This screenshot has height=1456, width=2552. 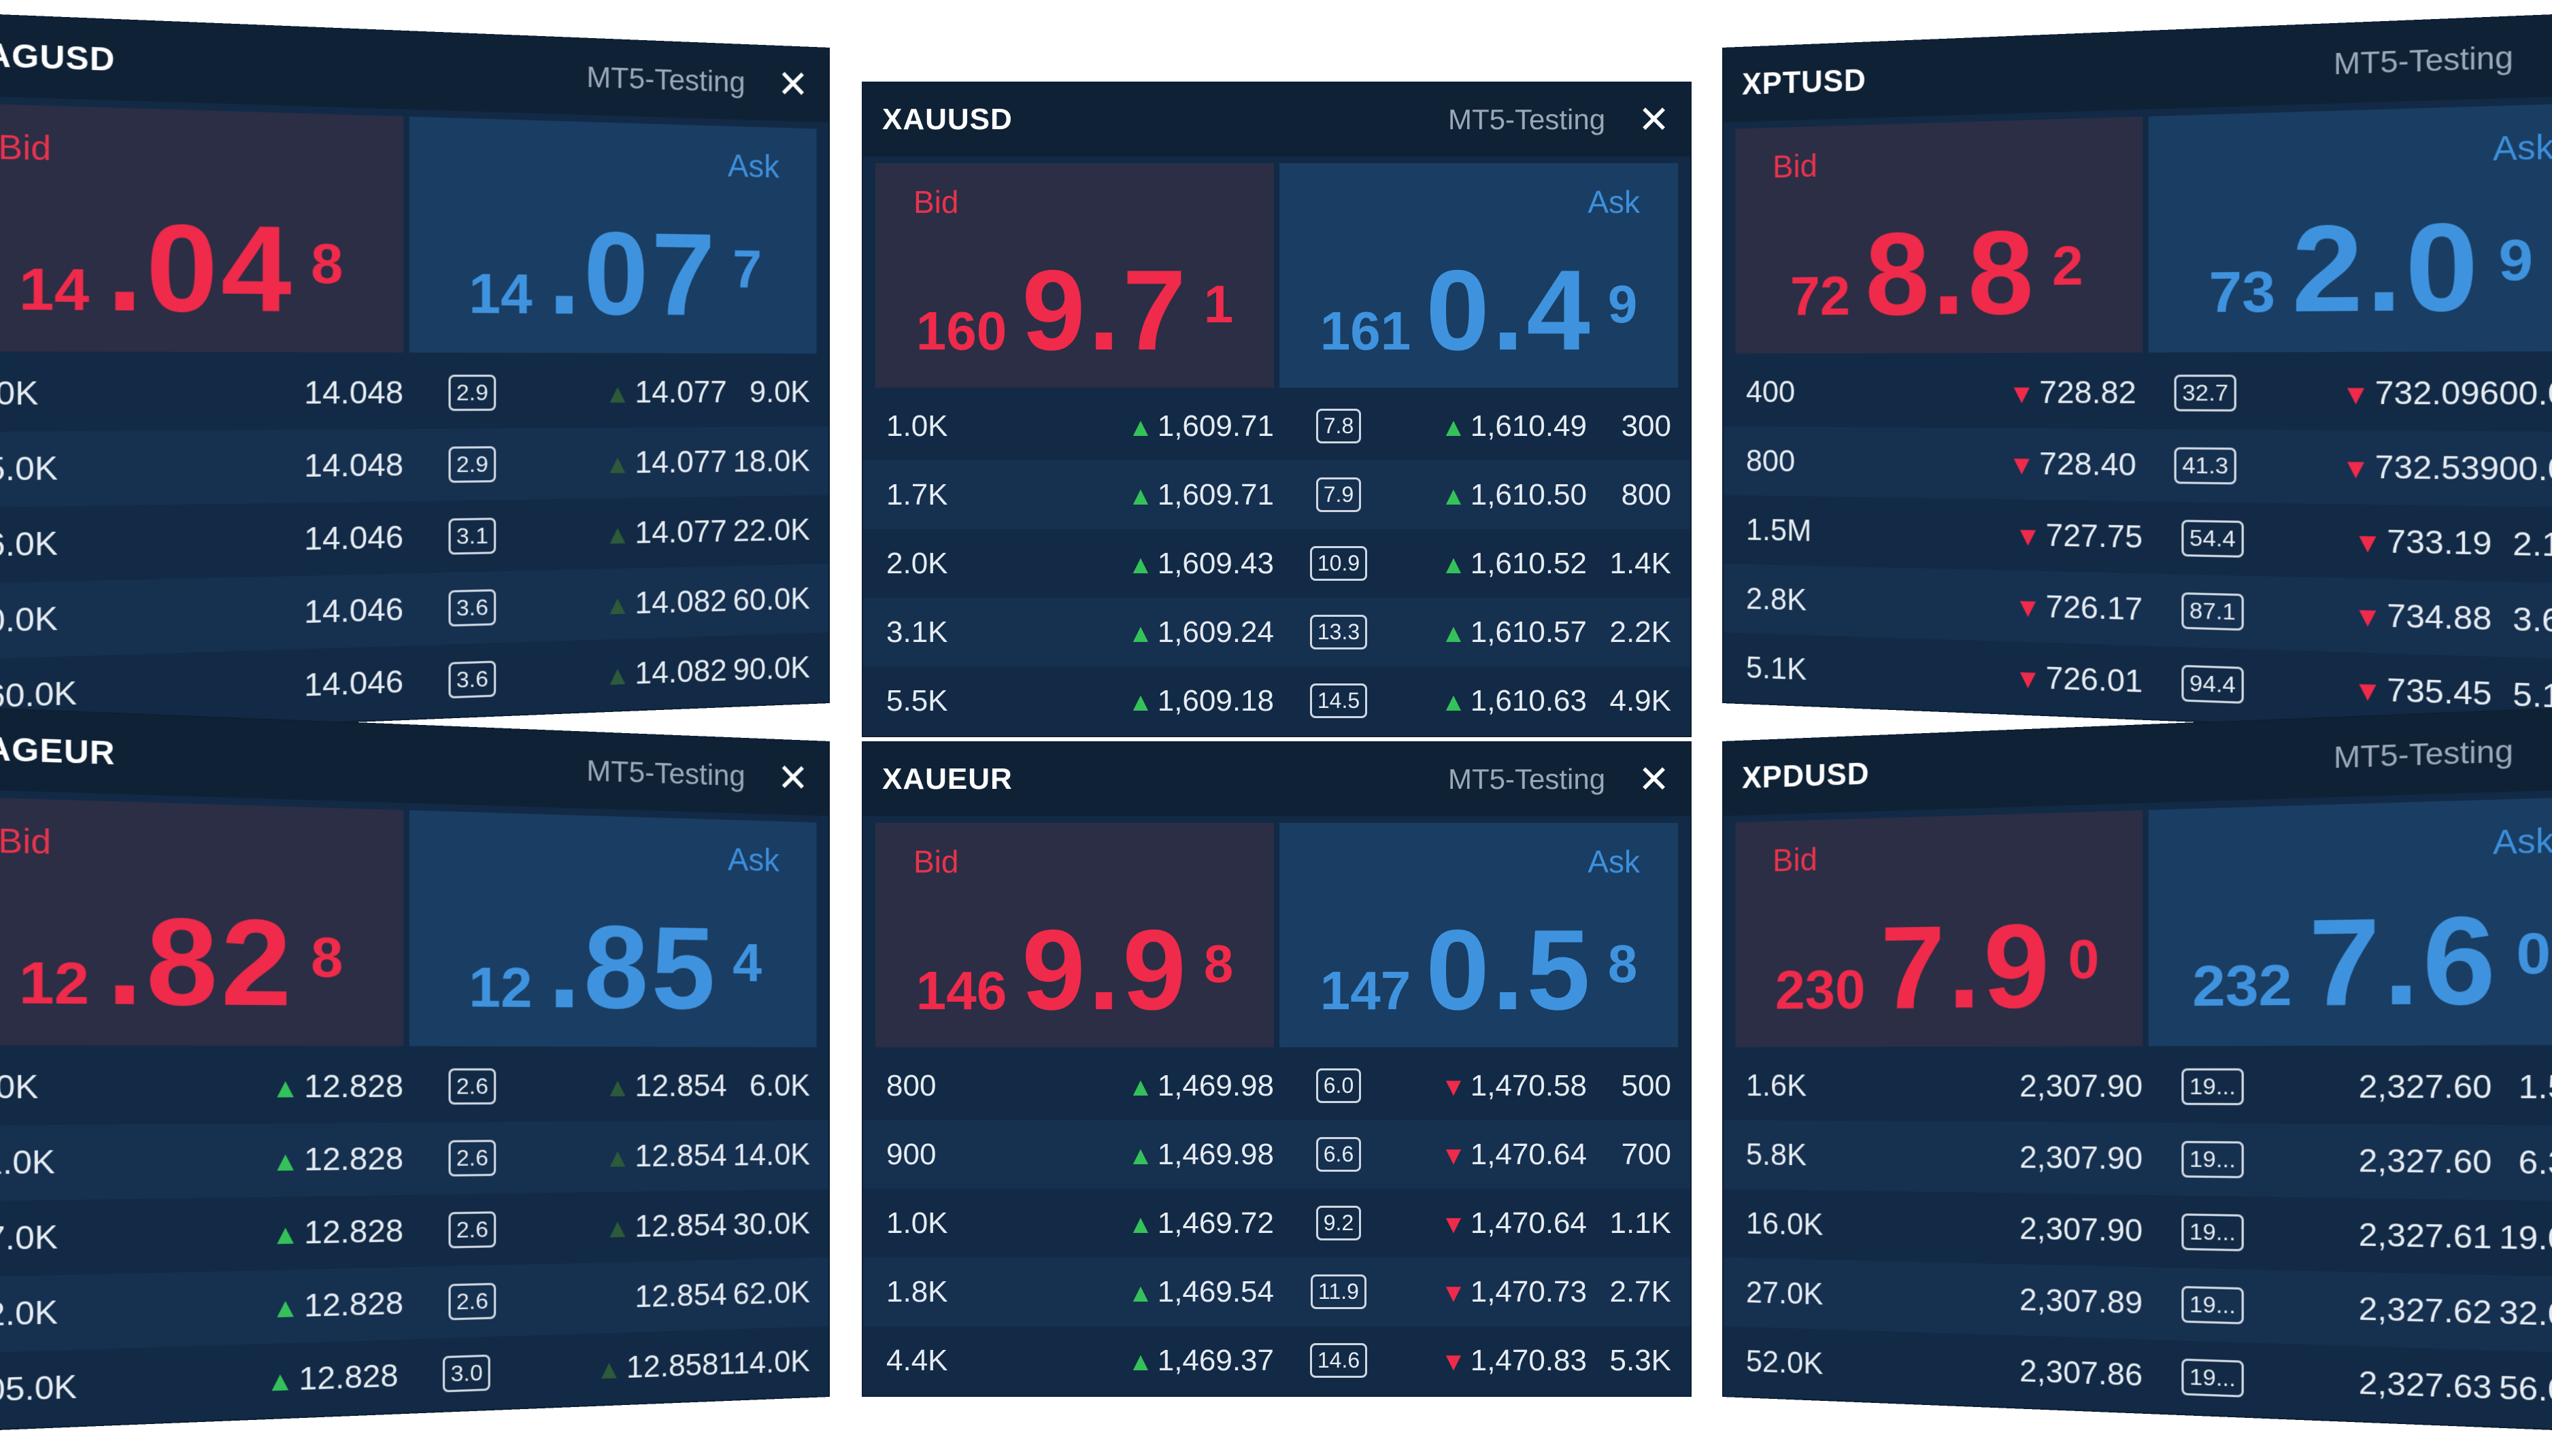 What do you see at coordinates (948, 779) in the screenshot?
I see `symbol-title: XAUEUR` at bounding box center [948, 779].